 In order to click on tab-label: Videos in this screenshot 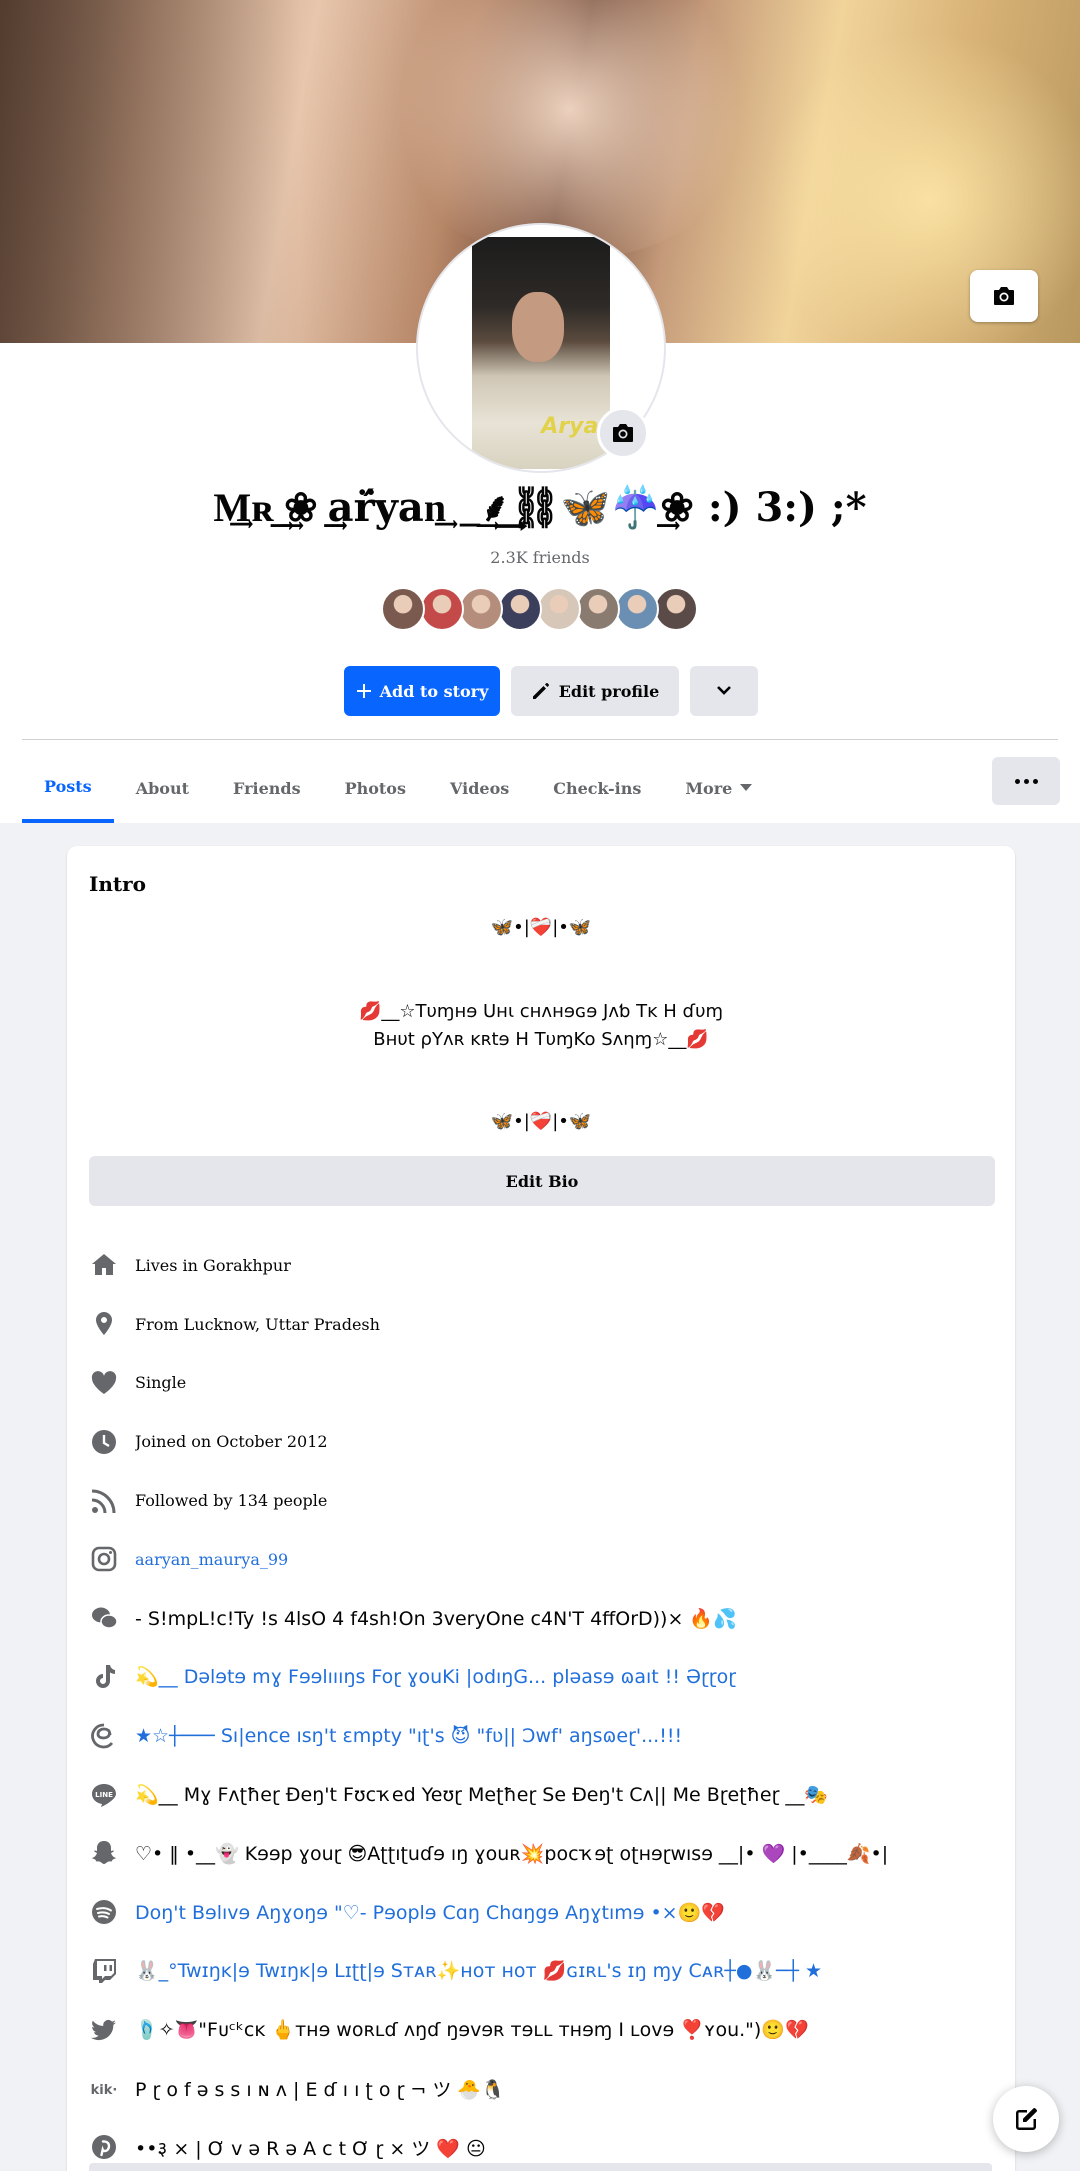, I will do `click(479, 788)`.